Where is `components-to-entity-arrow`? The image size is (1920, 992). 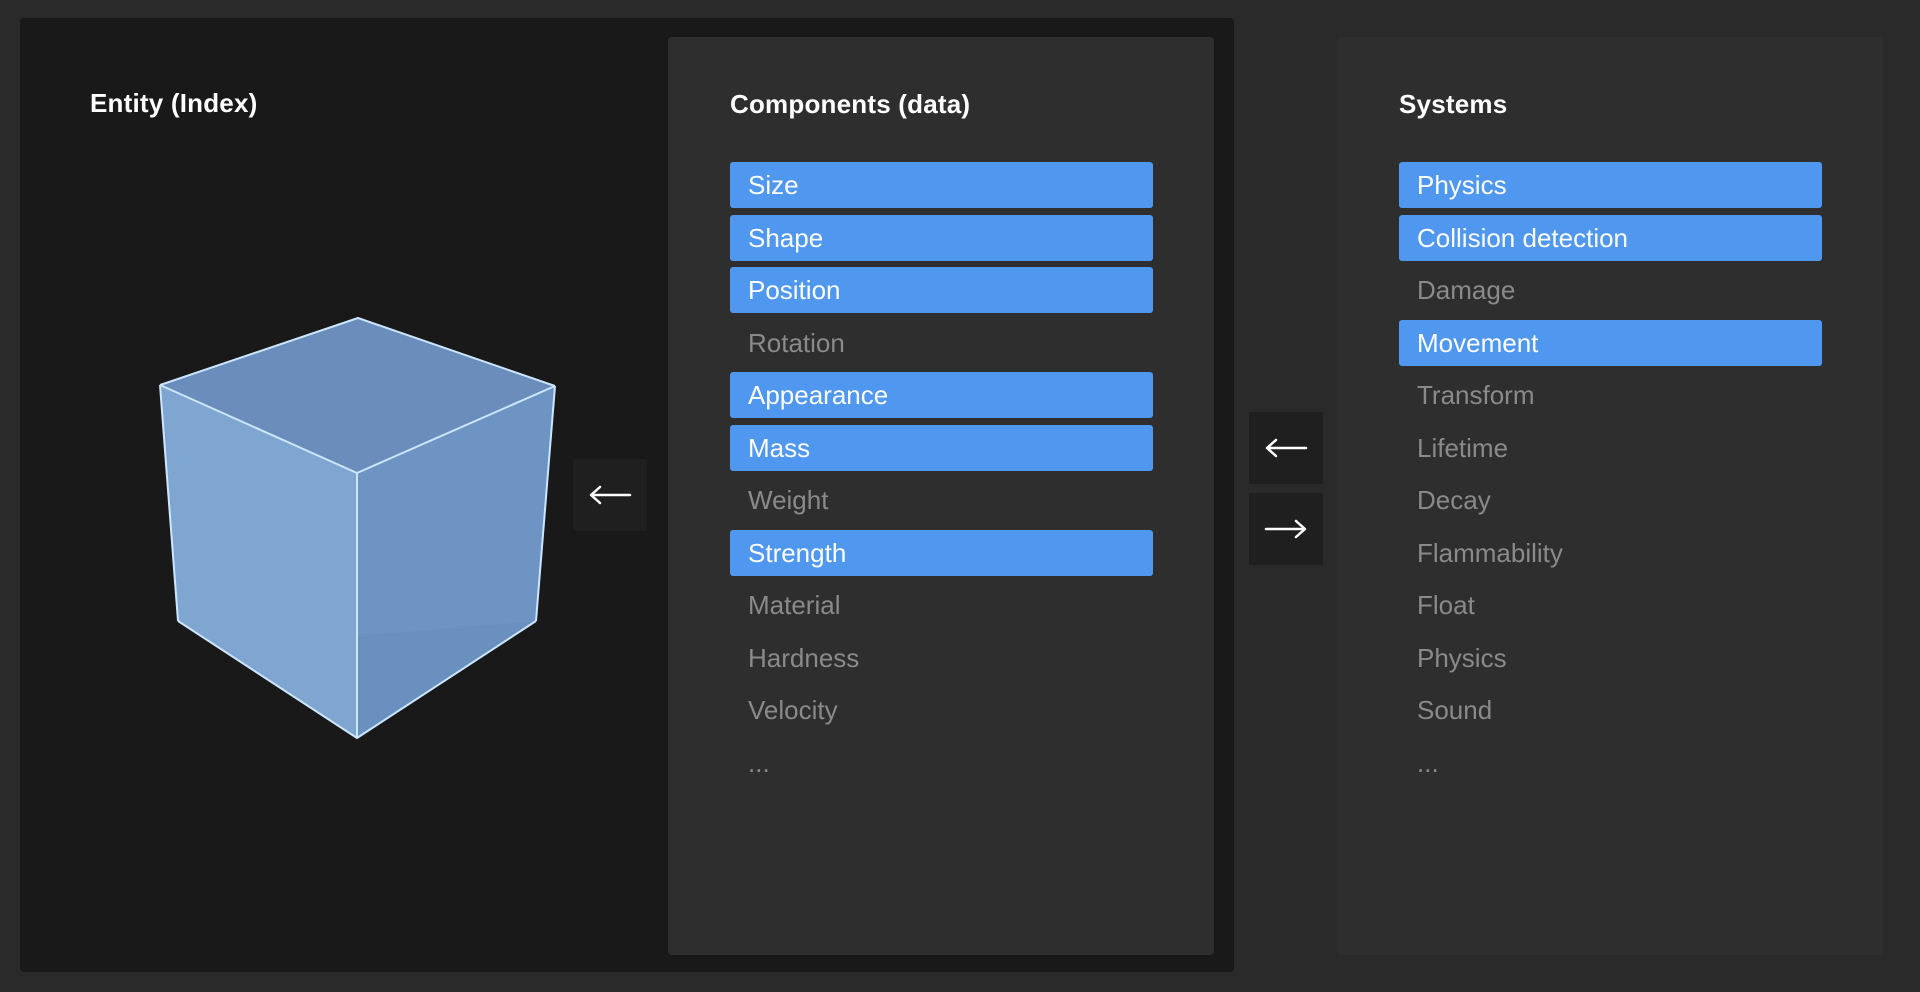
components-to-entity-arrow is located at coordinates (610, 495).